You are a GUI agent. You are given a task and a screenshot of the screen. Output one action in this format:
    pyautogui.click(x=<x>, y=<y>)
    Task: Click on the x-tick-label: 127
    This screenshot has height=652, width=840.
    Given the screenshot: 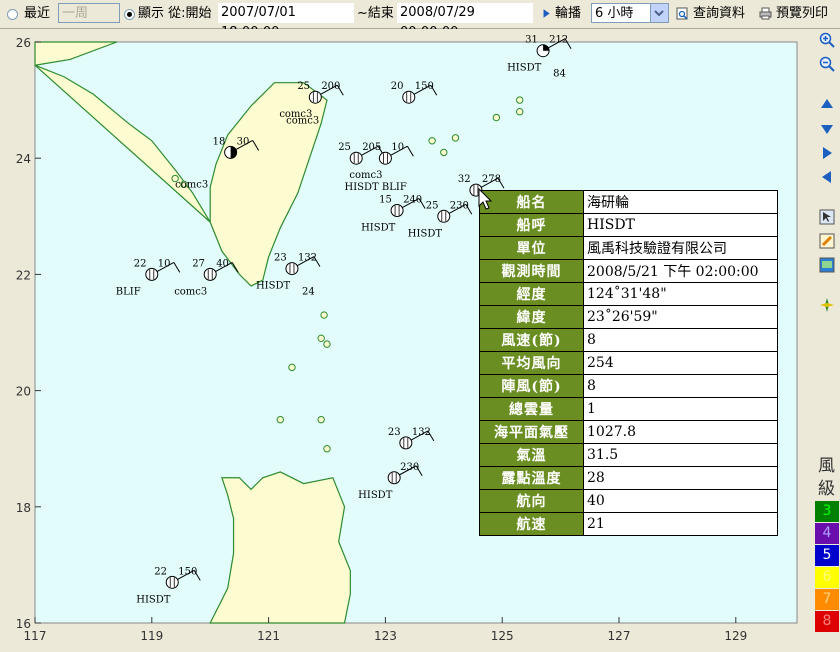 What is the action you would take?
    pyautogui.click(x=619, y=636)
    